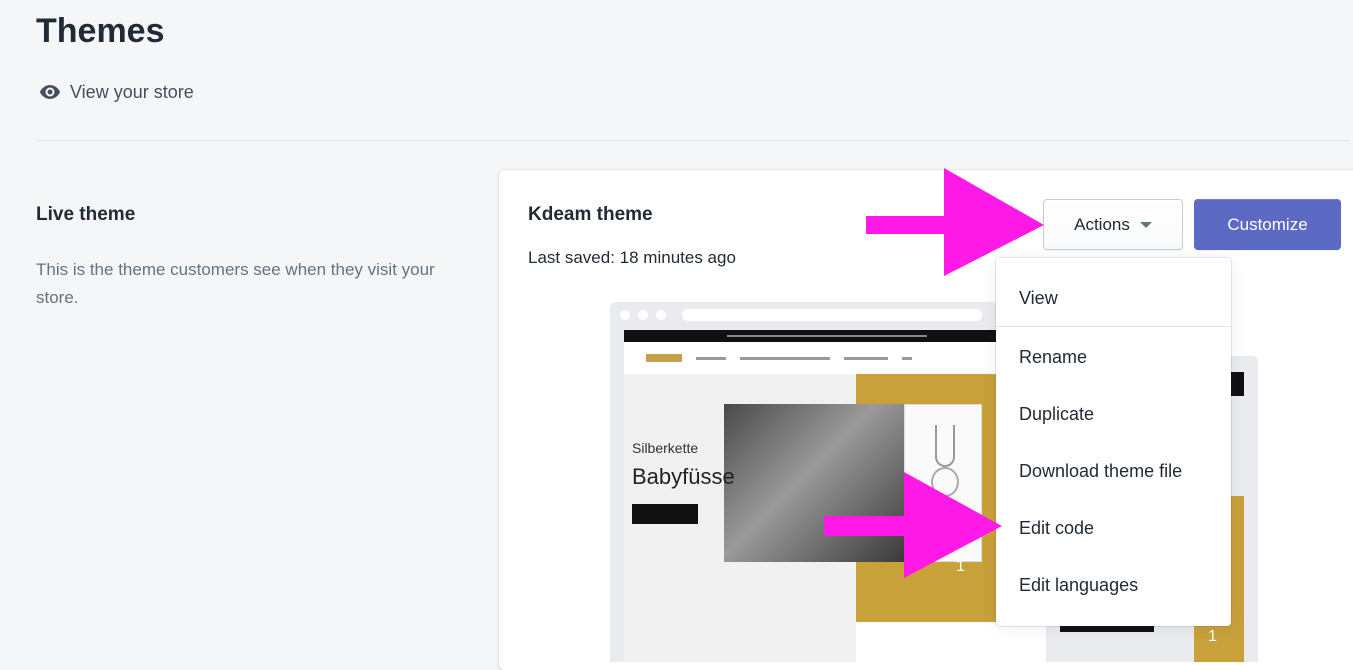 This screenshot has width=1353, height=670. I want to click on menu-item-download-theme-file: Download theme file, so click(1113, 471).